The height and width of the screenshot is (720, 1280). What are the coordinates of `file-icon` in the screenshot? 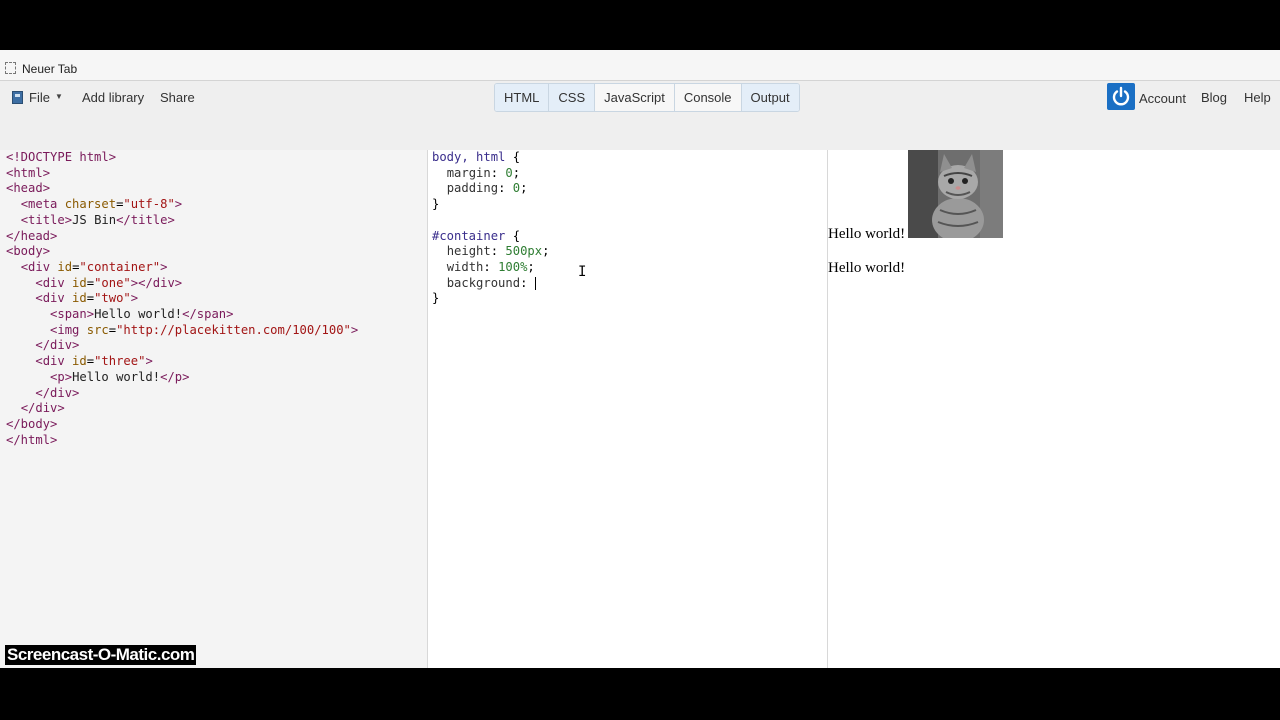 It's located at (17, 97).